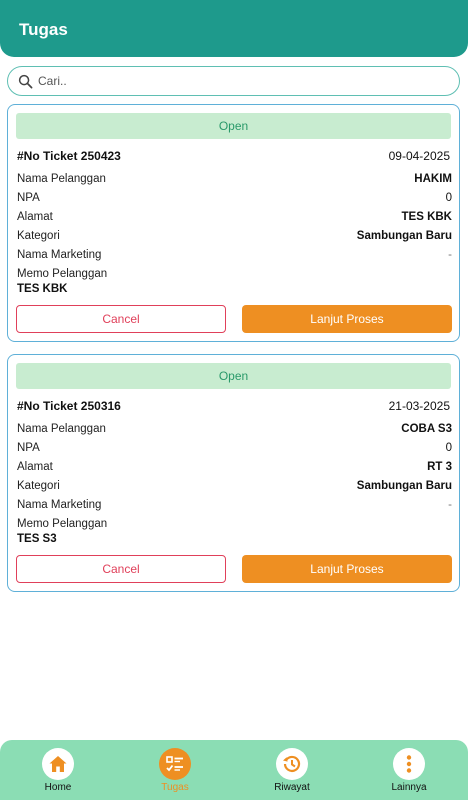 The width and height of the screenshot is (468, 800). Describe the element at coordinates (419, 156) in the screenshot. I see `ticket-date: 09-04-2025` at that location.